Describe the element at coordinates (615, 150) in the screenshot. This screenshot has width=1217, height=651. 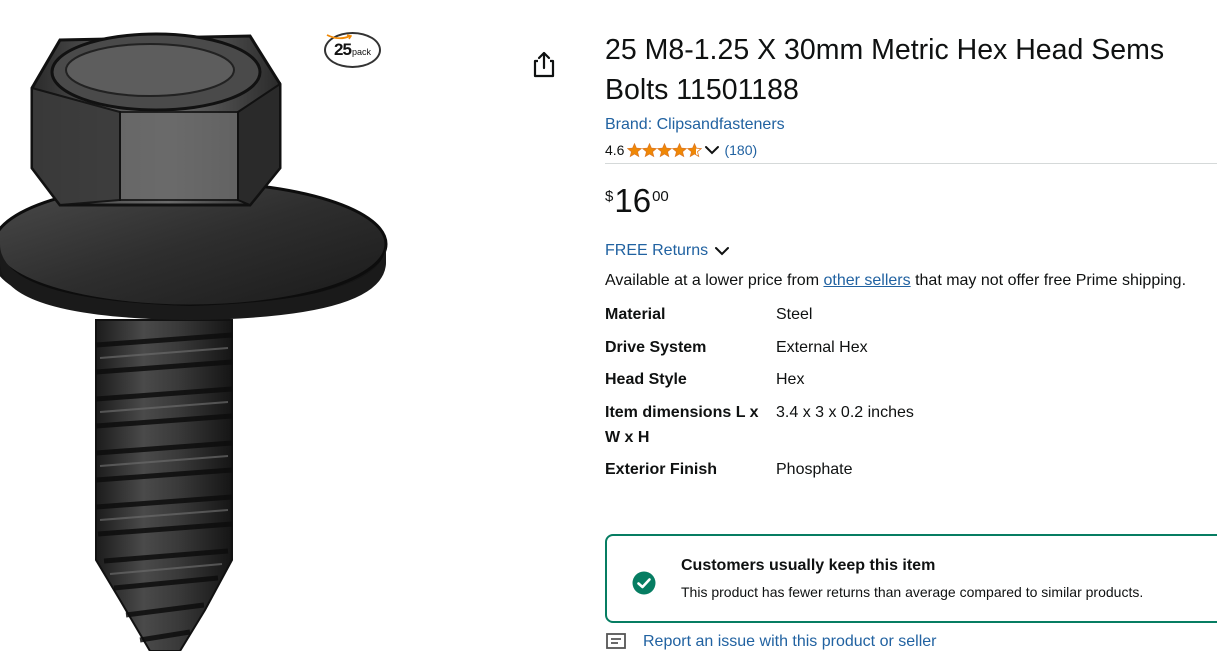
I see `rating-value: 4.6` at that location.